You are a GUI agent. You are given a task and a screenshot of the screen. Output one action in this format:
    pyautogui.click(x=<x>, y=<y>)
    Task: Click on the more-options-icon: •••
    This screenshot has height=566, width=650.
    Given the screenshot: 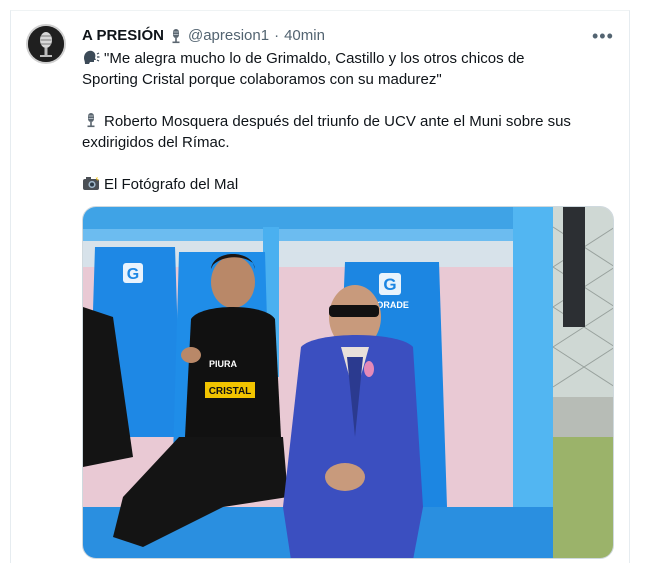 What is the action you would take?
    pyautogui.click(x=603, y=36)
    